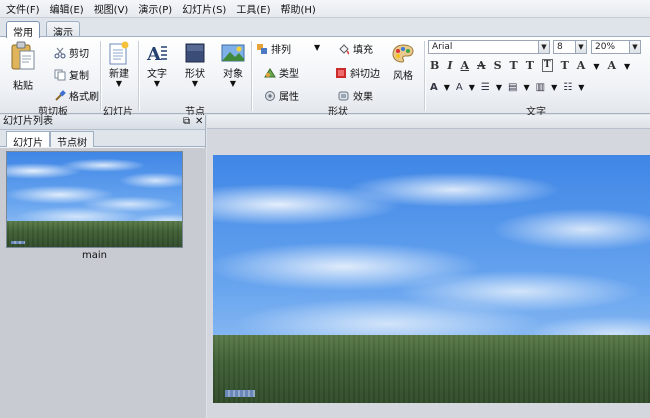  What do you see at coordinates (570, 47) in the screenshot?
I see `font-size-select: 8 ▼` at bounding box center [570, 47].